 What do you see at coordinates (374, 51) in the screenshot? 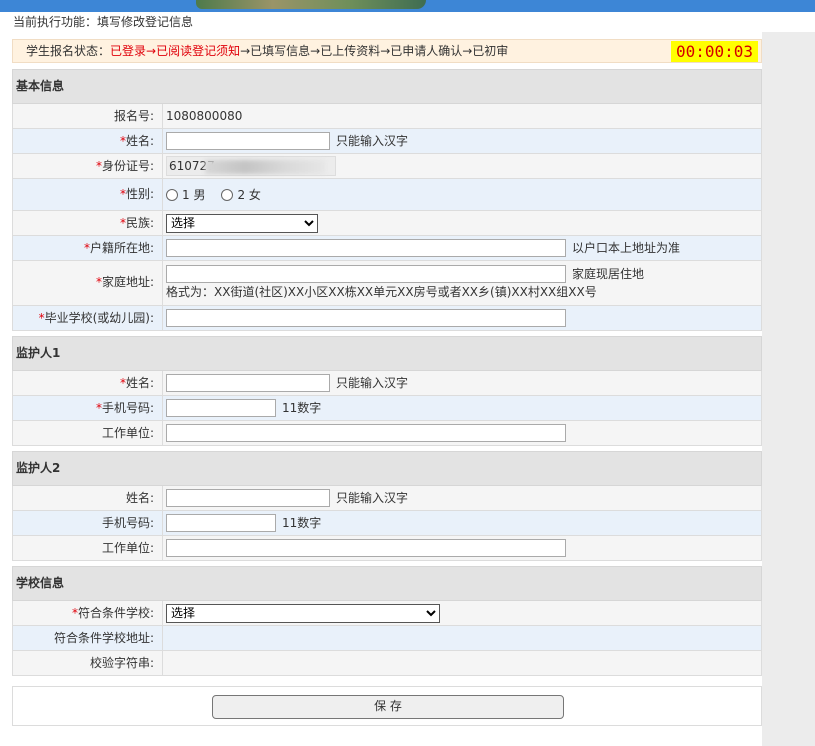
I see `status-steps-pending: →已填写信息→已上传资料→已申请人确认→已初审` at bounding box center [374, 51].